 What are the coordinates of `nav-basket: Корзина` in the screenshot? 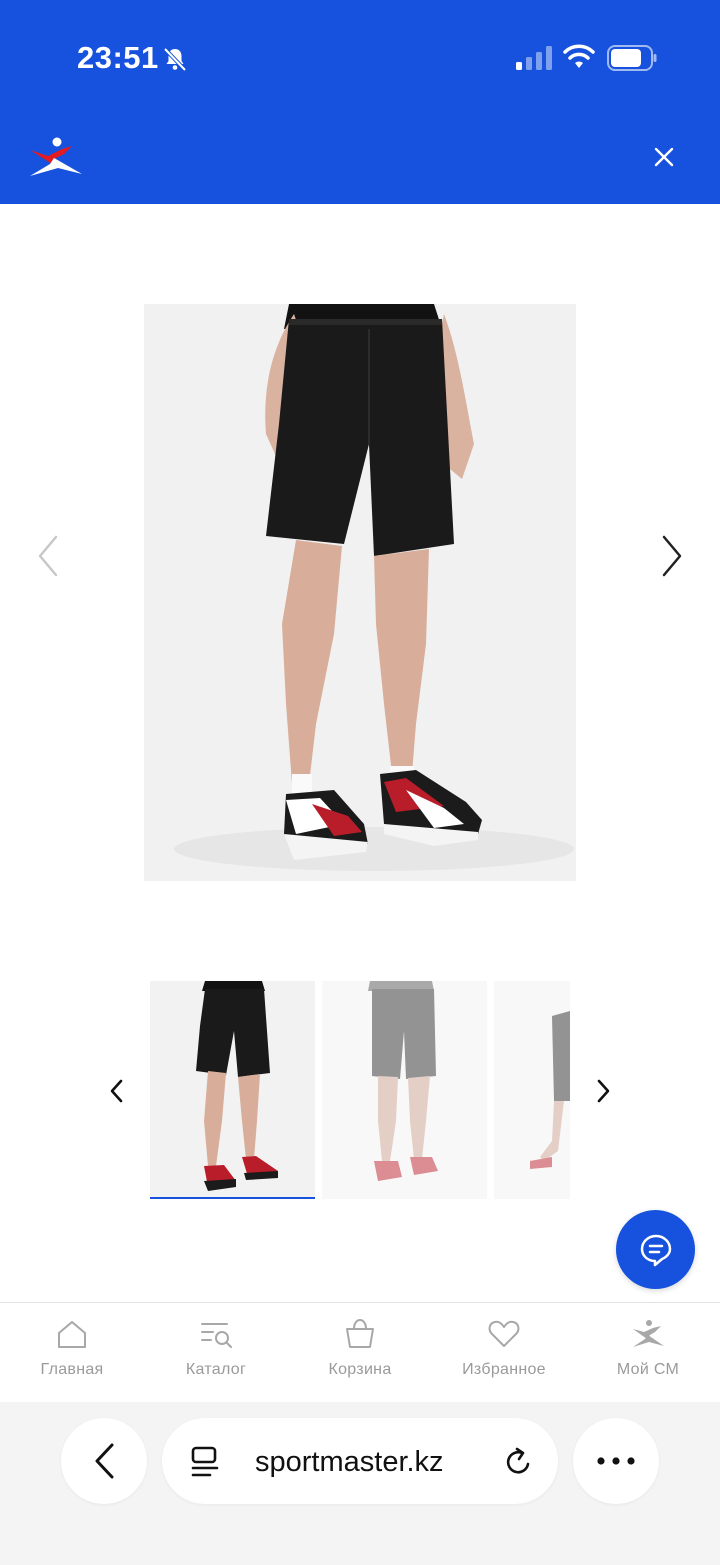 It's located at (360, 1352).